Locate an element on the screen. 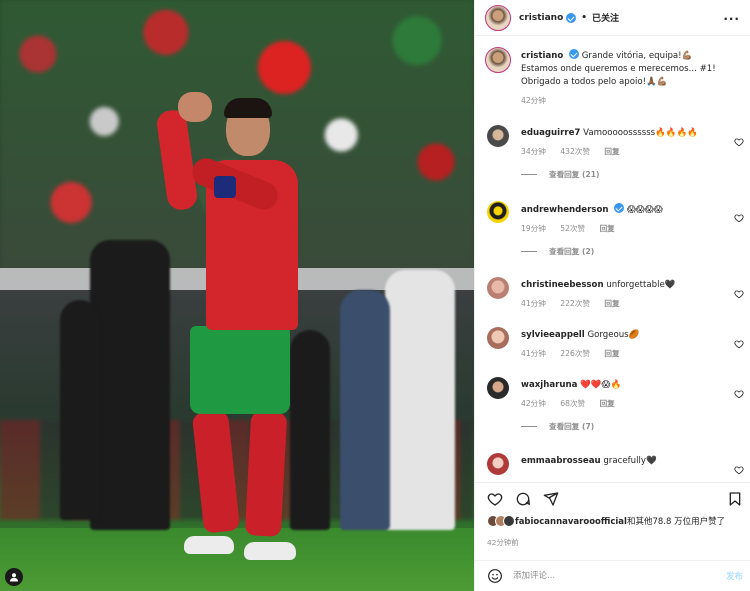 The image size is (750, 591). comment-time: 34分钟 is located at coordinates (533, 151).